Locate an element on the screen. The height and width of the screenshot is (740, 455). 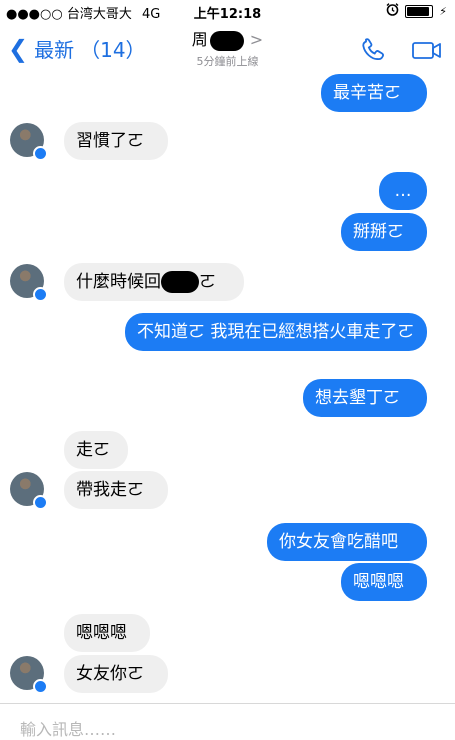
phone-icon is located at coordinates (373, 52).